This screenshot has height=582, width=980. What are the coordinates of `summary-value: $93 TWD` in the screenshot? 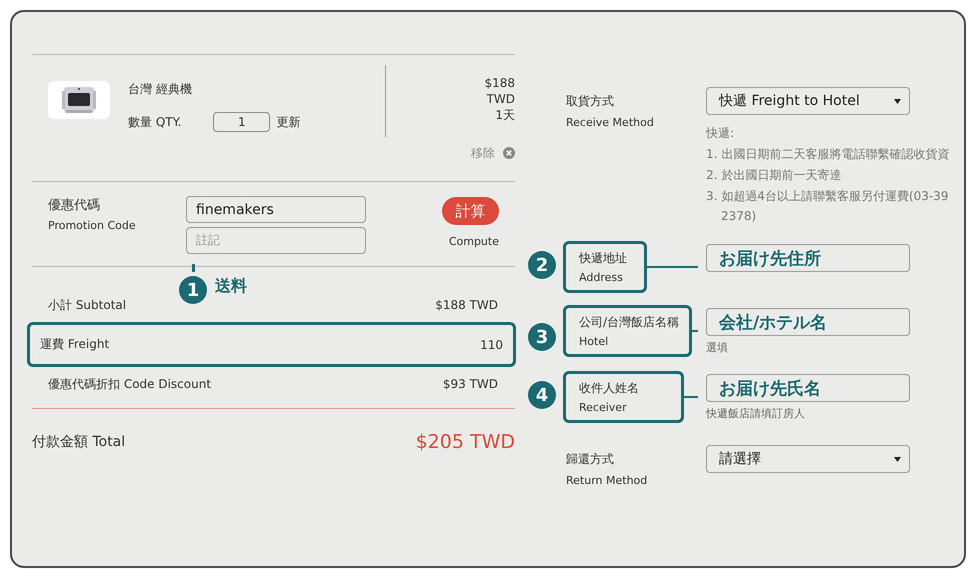 It's located at (470, 384).